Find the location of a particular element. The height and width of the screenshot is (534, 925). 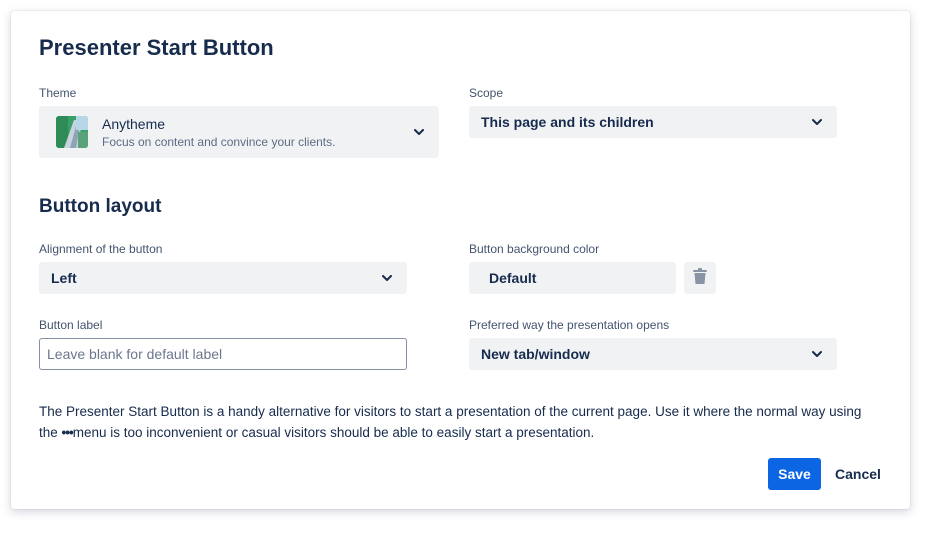

opens-value: New tab/window is located at coordinates (535, 354).